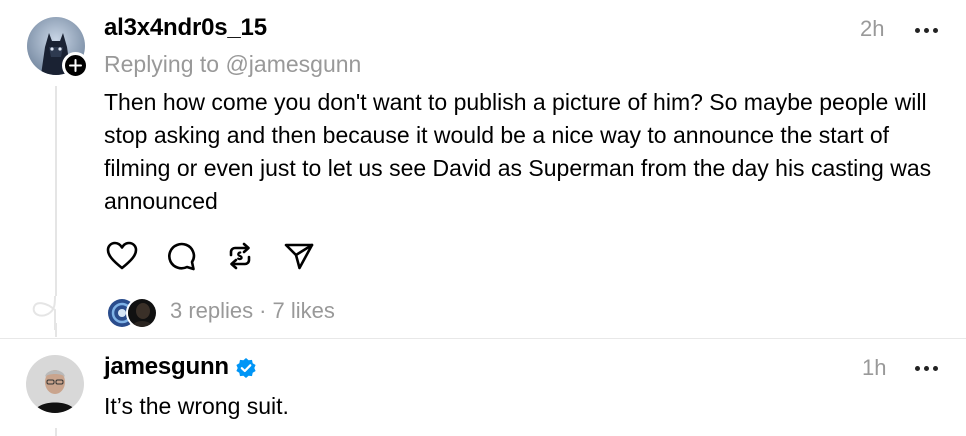 The image size is (966, 436). I want to click on follow-button, so click(75, 65).